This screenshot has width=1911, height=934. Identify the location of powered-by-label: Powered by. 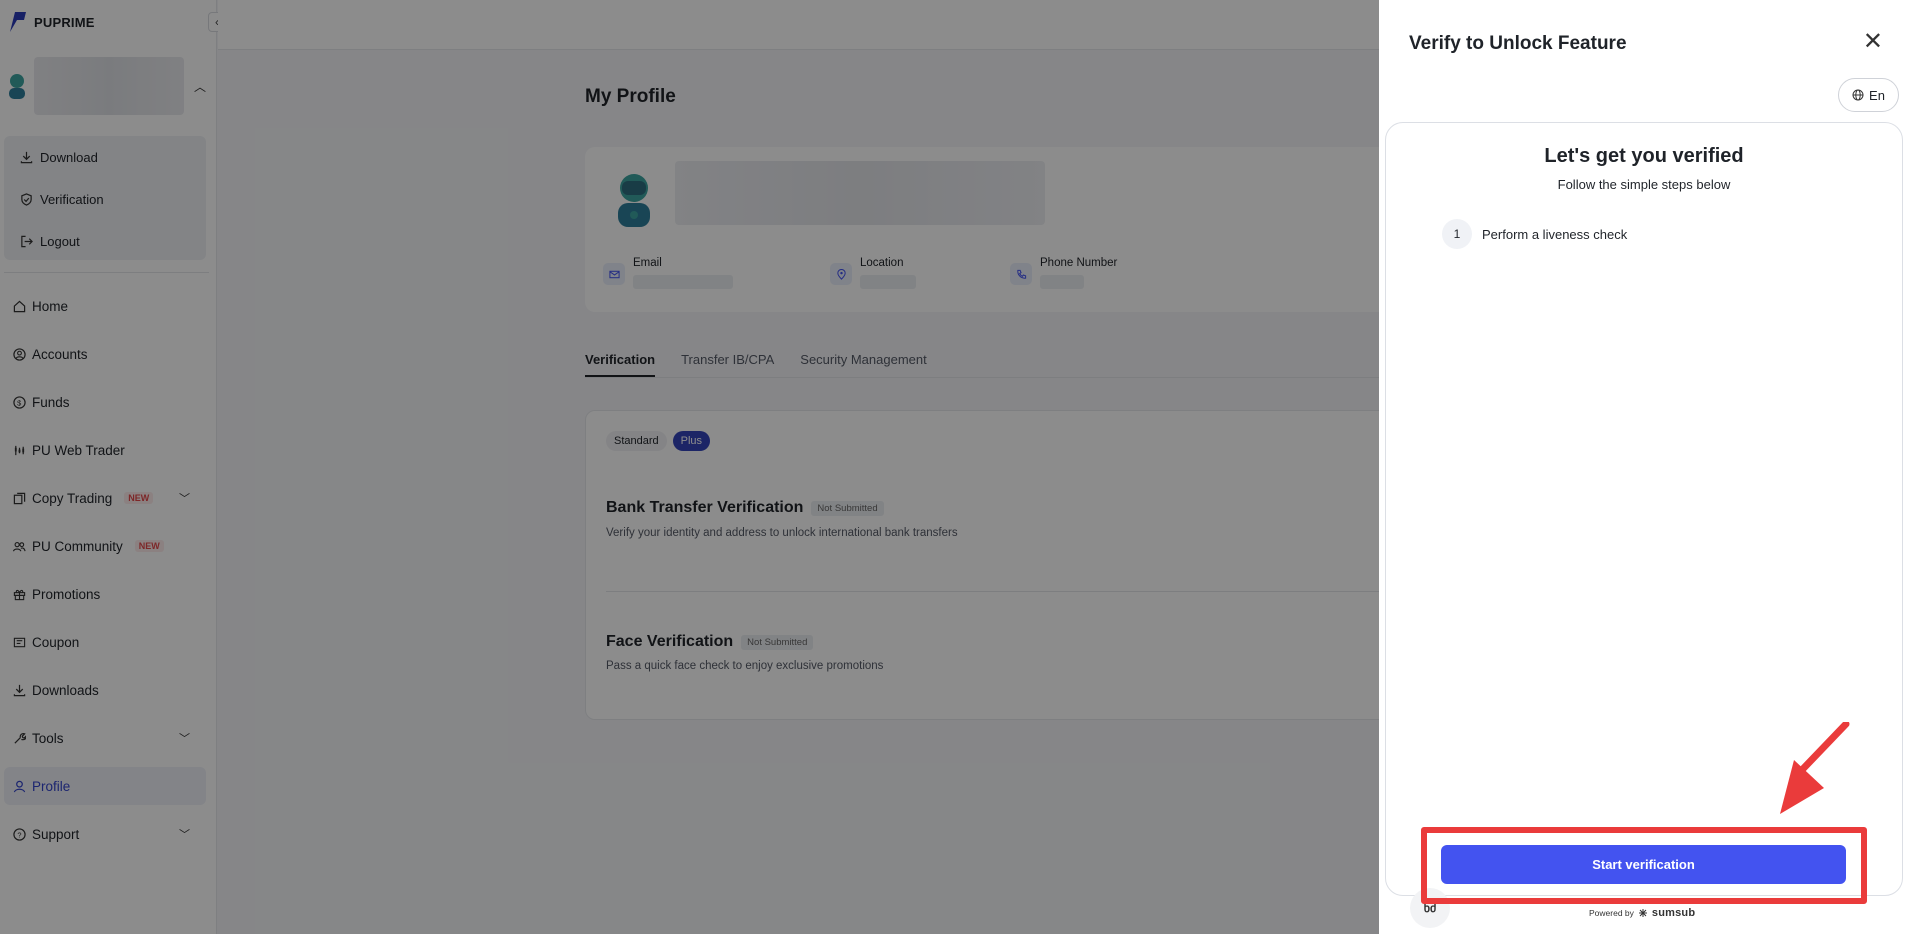
(1611, 913).